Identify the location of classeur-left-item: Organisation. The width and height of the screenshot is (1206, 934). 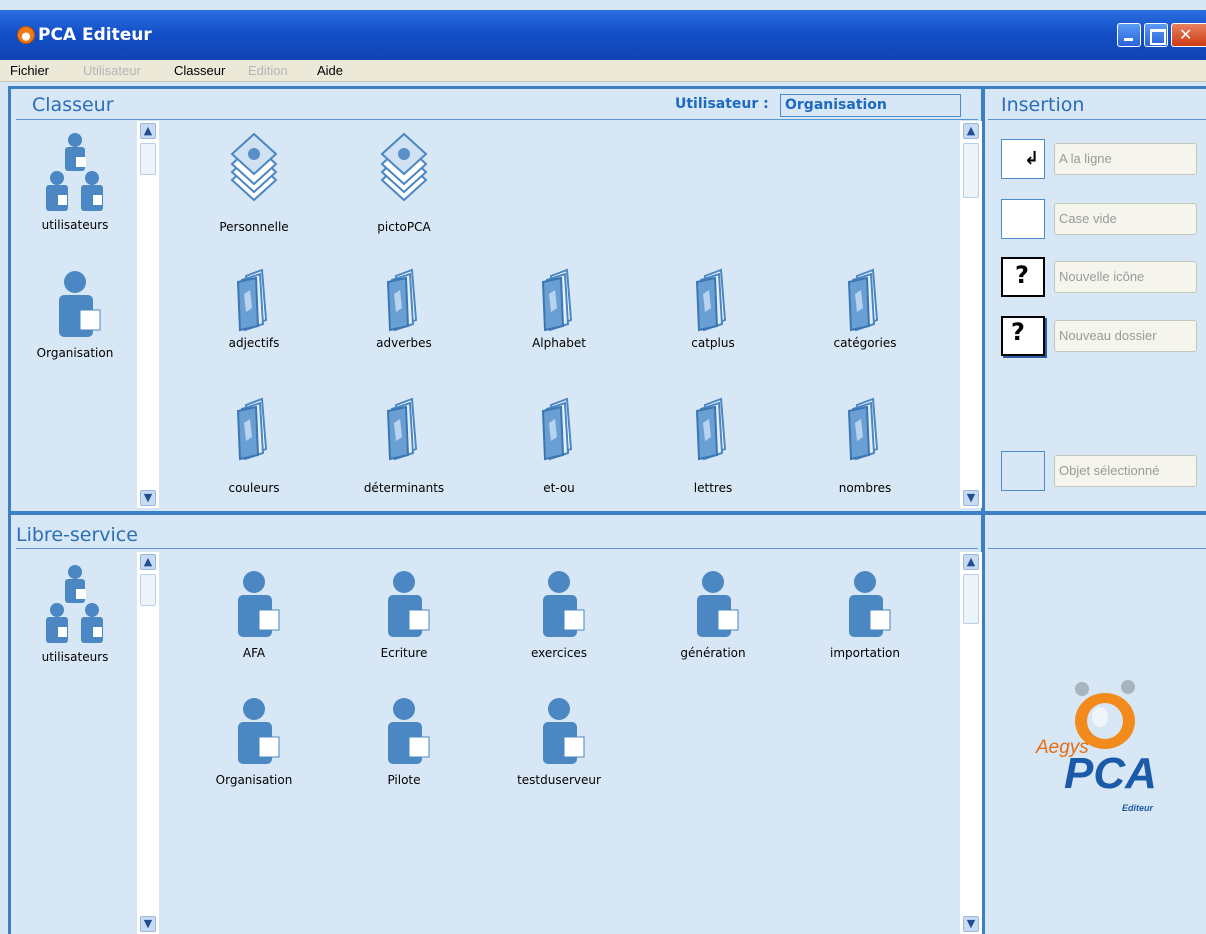
(75, 315).